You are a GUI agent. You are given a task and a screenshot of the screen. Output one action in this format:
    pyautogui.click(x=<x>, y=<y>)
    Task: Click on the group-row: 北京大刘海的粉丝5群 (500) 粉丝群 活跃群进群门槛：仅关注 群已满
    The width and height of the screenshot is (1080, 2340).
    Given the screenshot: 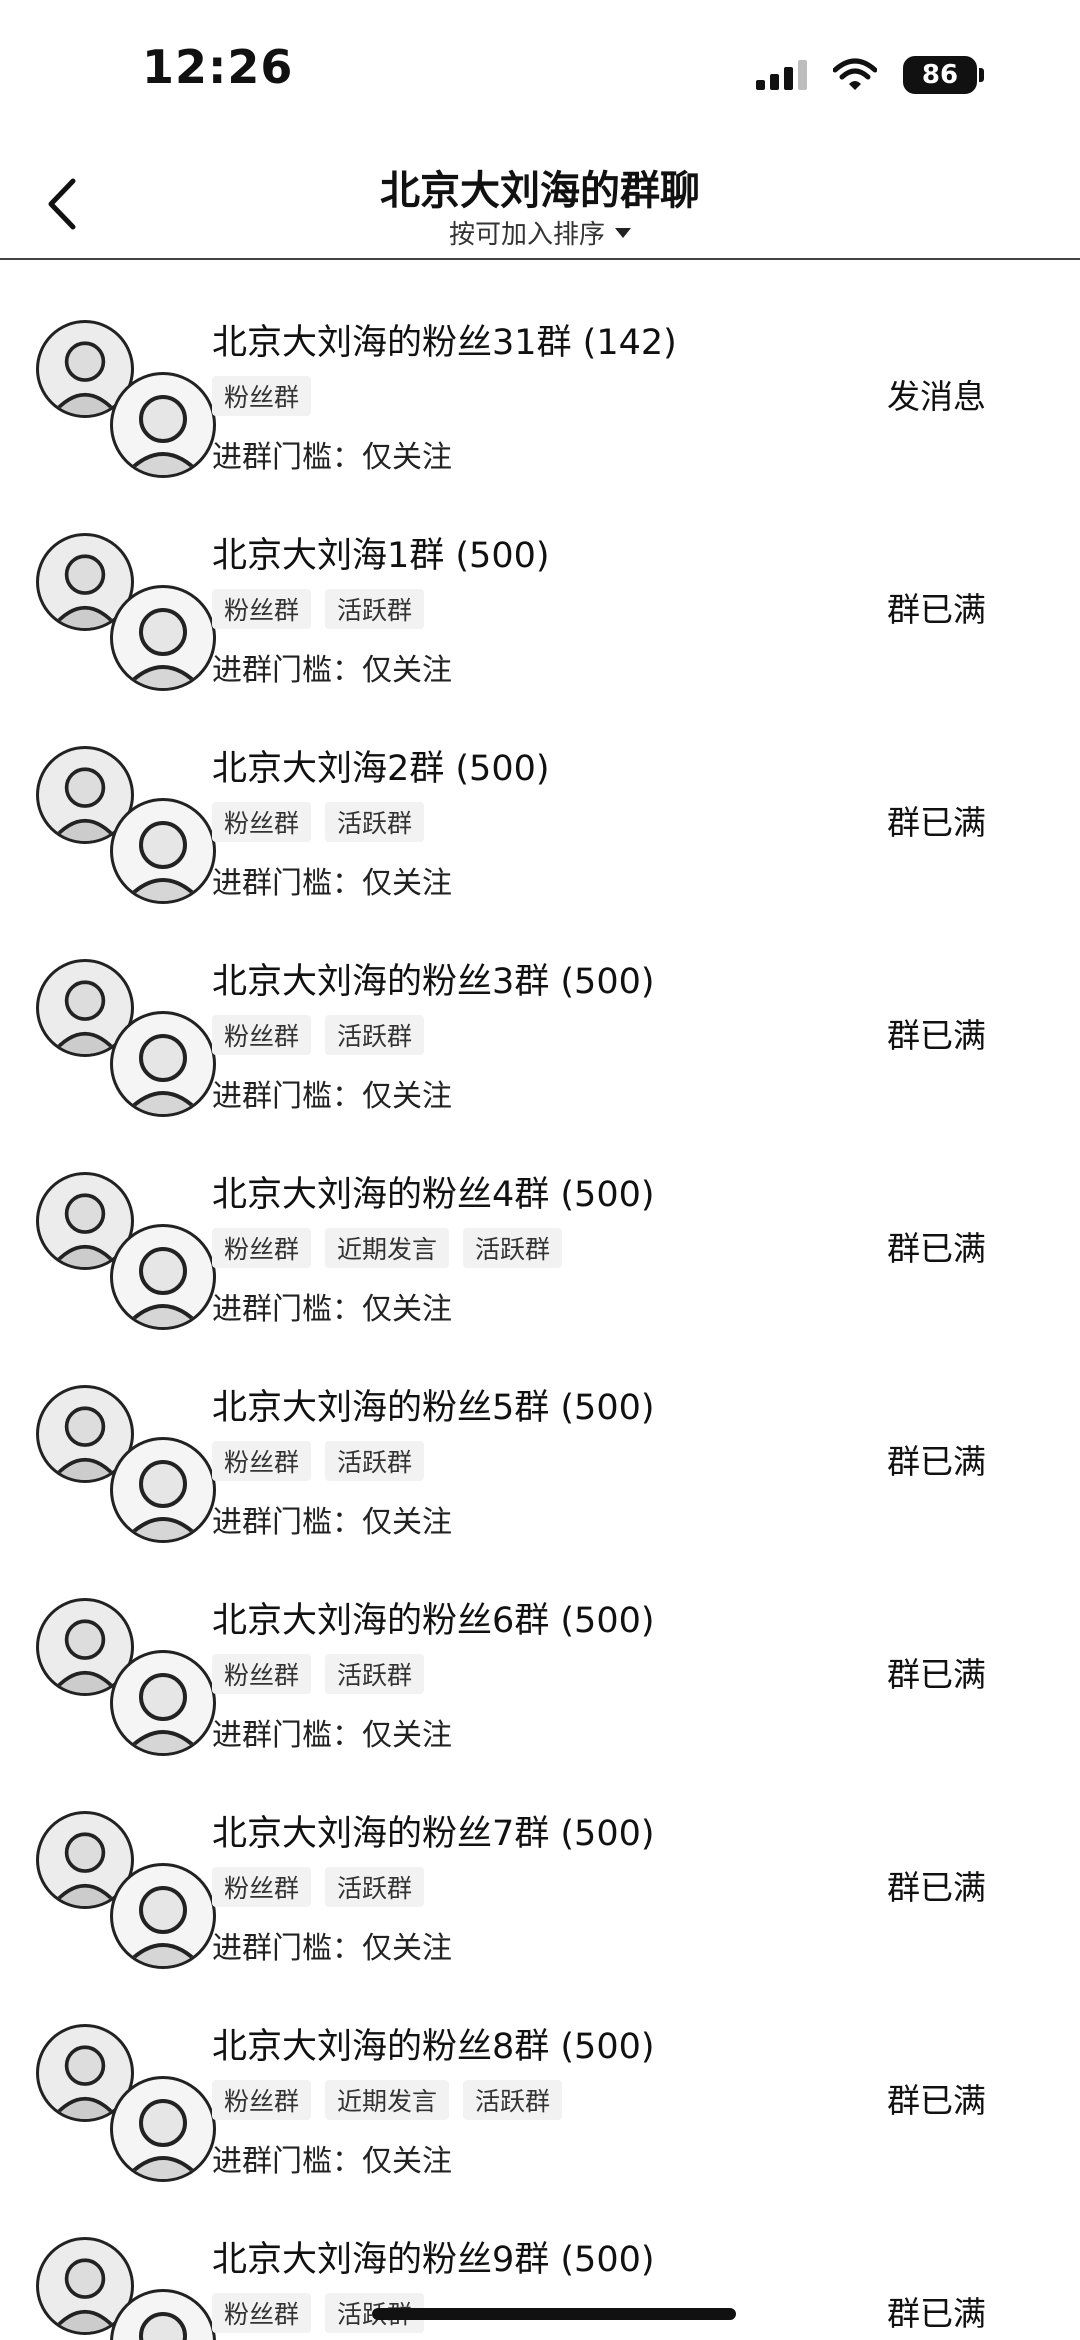 What is the action you would take?
    pyautogui.click(x=540, y=1435)
    